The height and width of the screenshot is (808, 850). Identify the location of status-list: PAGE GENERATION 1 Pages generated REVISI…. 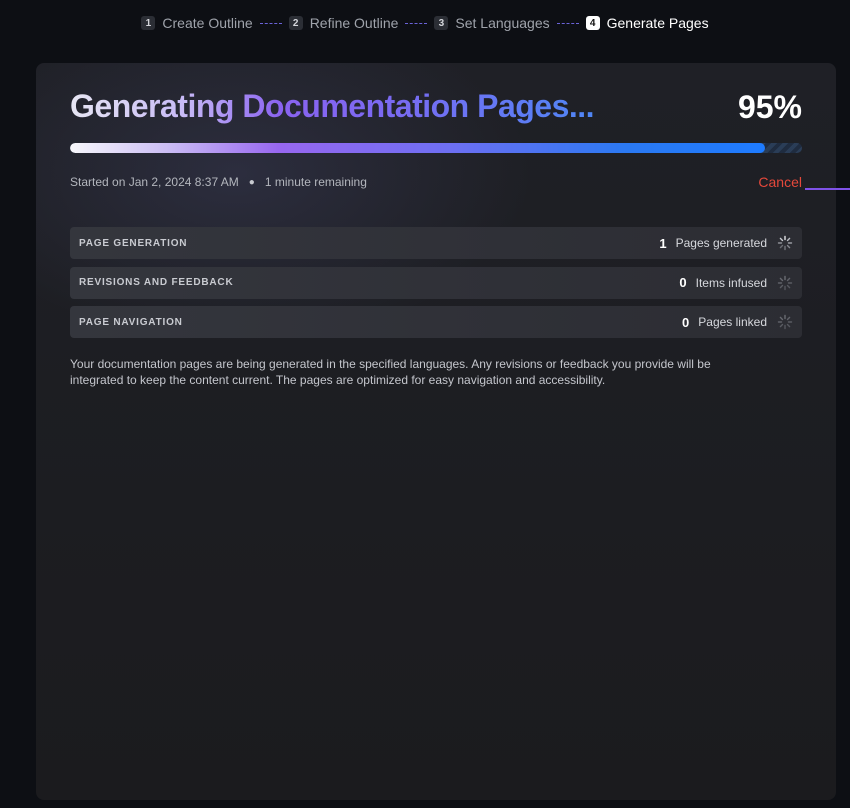
(436, 286).